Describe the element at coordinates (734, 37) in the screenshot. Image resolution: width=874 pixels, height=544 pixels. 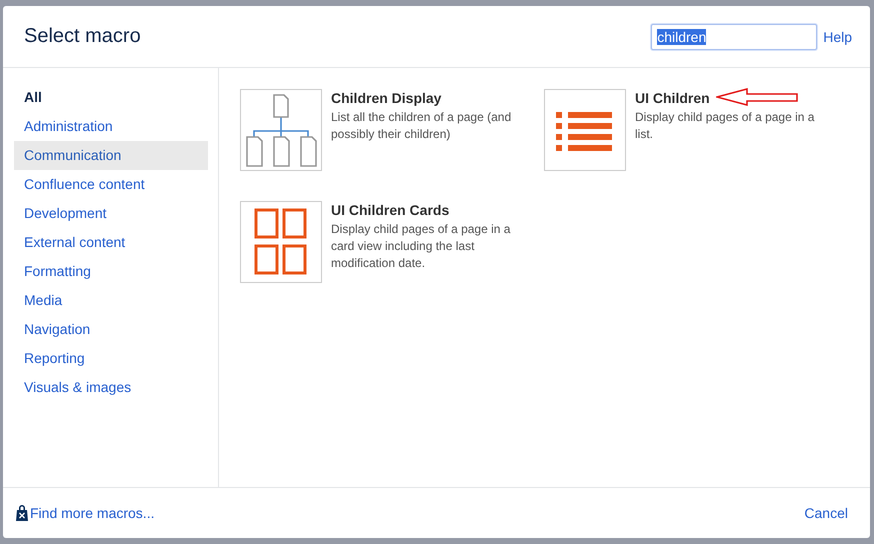
I see `search-field: children` at that location.